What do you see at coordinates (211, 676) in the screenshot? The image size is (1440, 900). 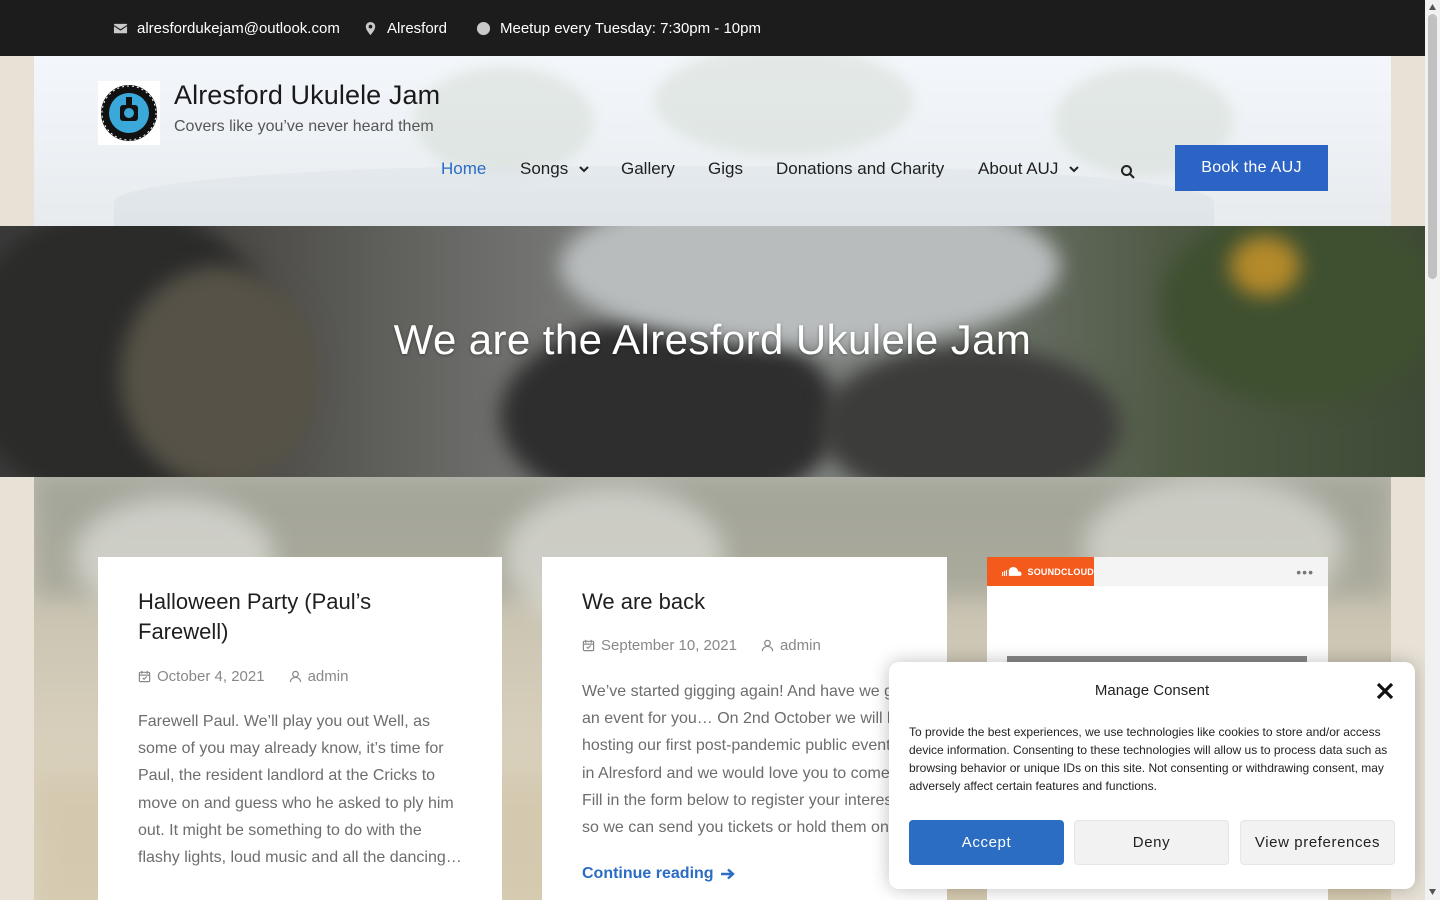 I see `post-date: October 4, 2021` at bounding box center [211, 676].